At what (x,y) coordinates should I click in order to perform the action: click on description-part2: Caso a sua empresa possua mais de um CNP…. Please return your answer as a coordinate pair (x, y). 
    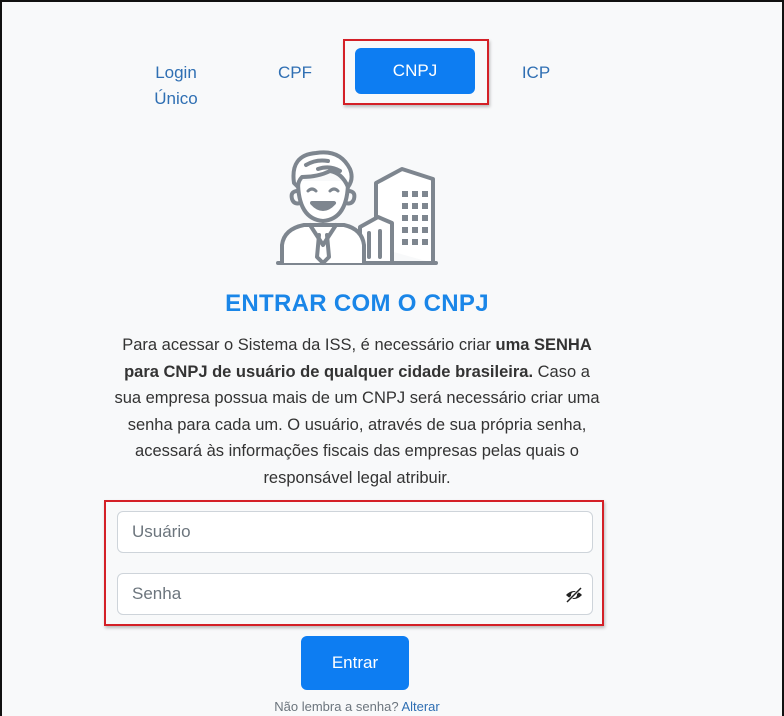
    Looking at the image, I should click on (357, 424).